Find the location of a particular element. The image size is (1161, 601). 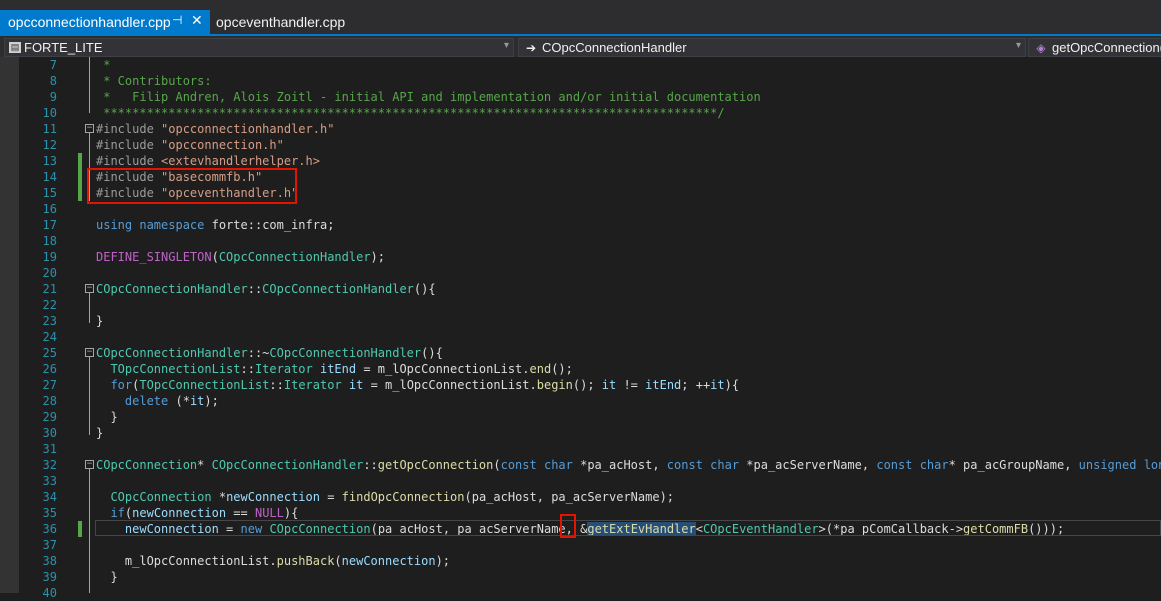

scope-dropdown: ➔ COpcConnectionHandler ▾ is located at coordinates (772, 47).